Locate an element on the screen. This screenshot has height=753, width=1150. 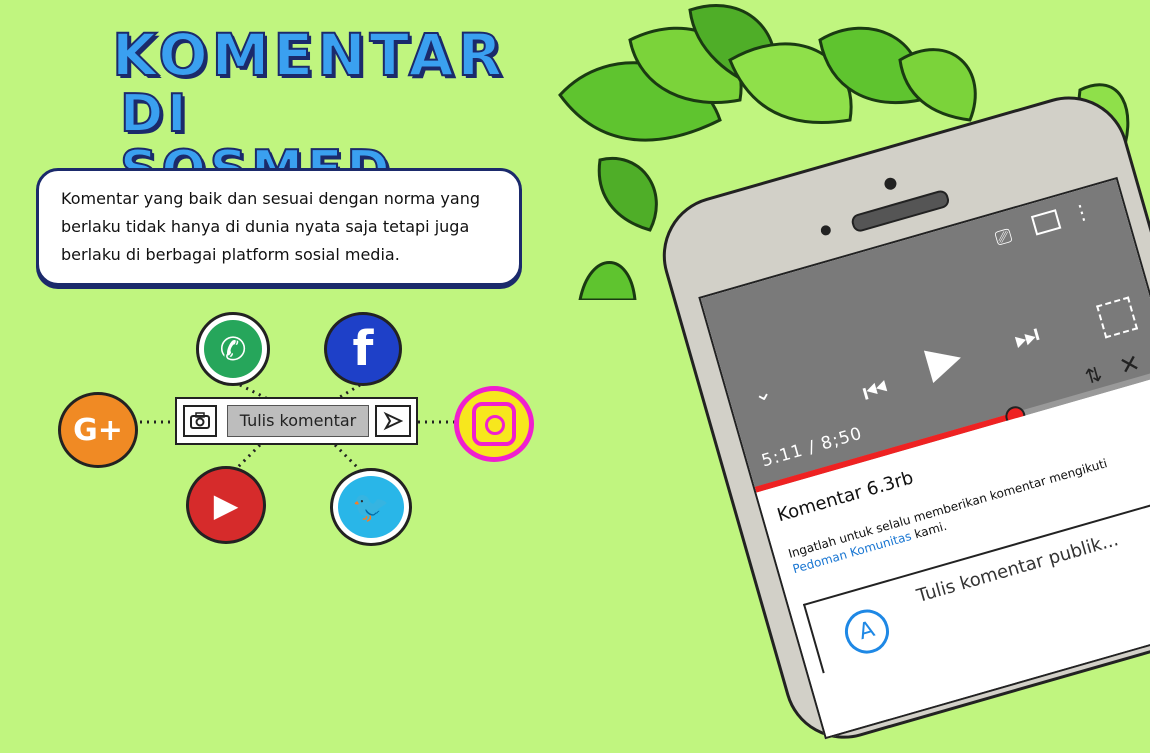
earpiece is located at coordinates (900, 211).